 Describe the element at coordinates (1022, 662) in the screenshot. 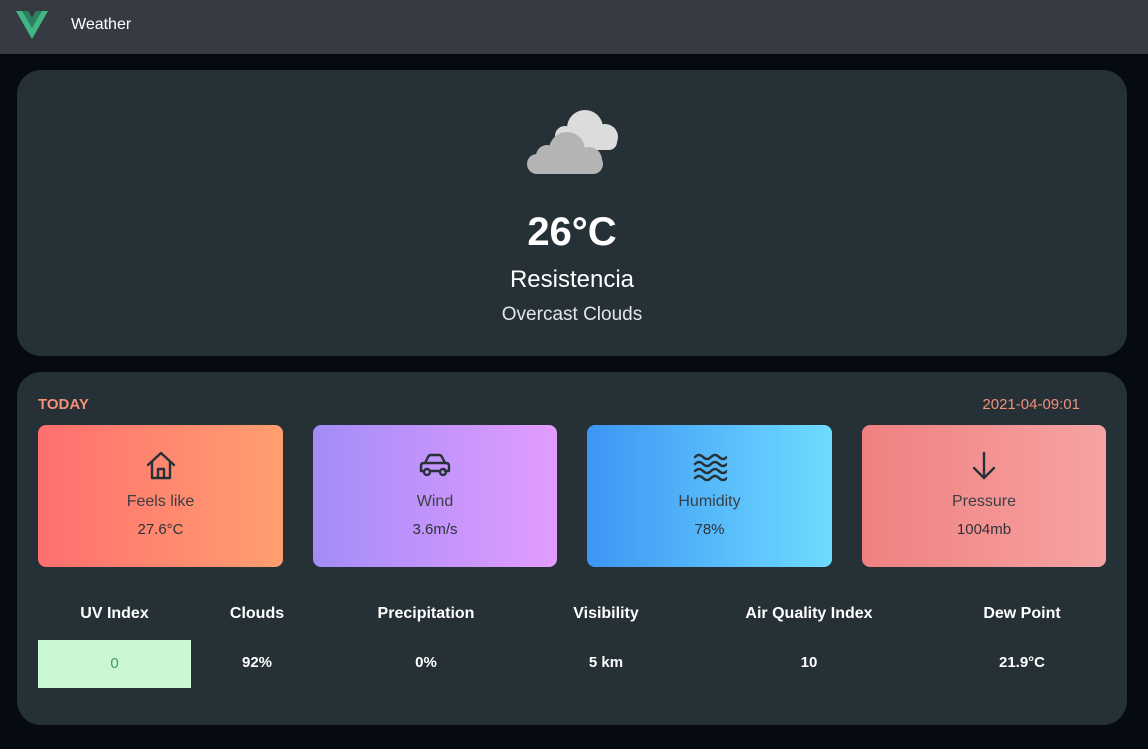

I see `dew-point-value: 21.9°C` at that location.